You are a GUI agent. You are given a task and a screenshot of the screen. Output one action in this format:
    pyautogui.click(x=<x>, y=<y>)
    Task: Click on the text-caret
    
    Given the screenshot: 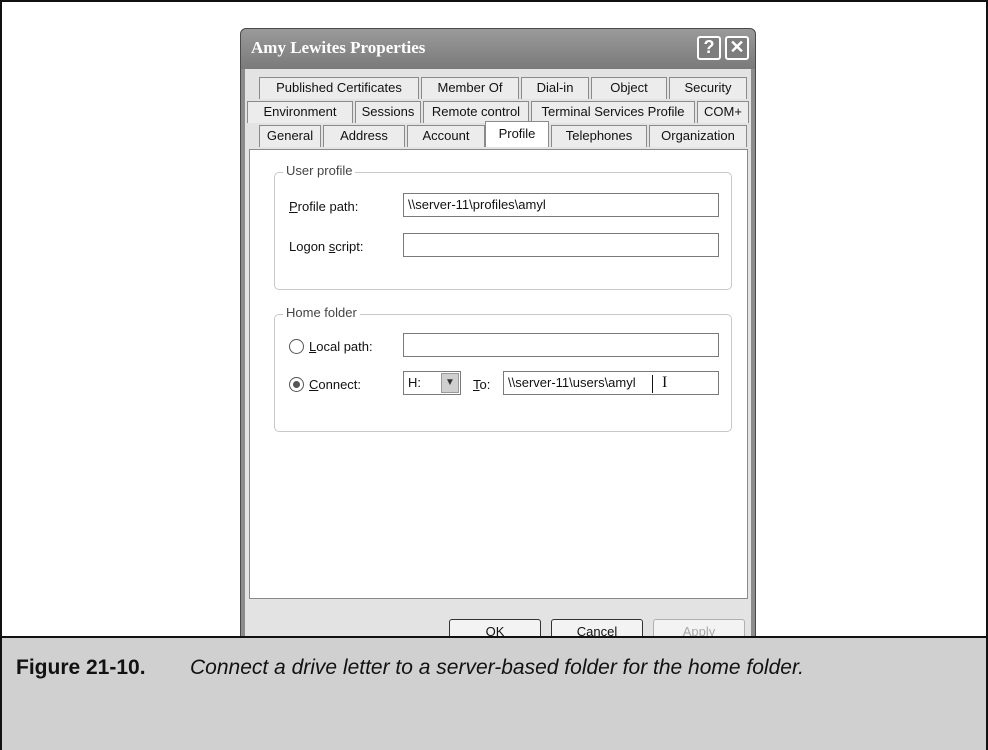 What is the action you would take?
    pyautogui.click(x=652, y=384)
    